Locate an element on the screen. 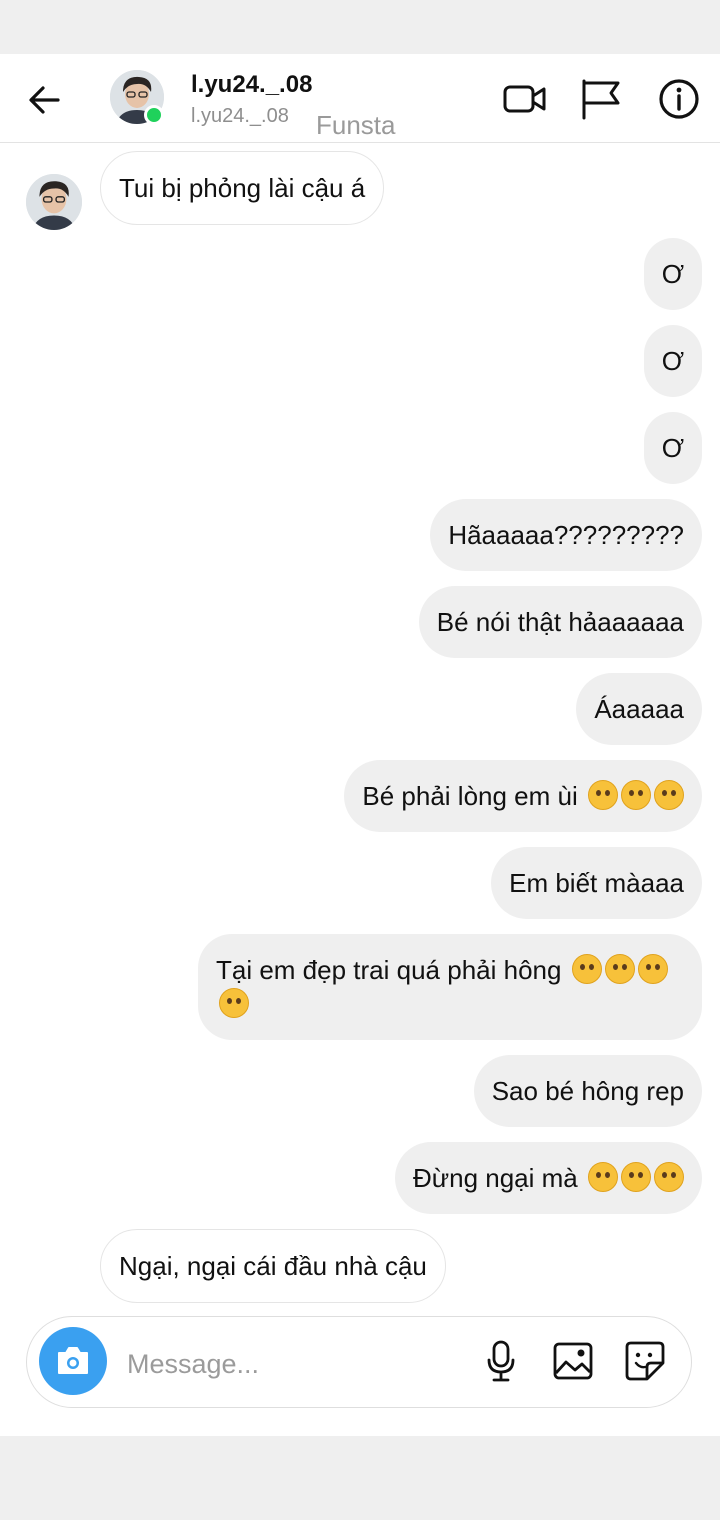 This screenshot has height=1520, width=720. chat-header: l.yu24._.08 l.yu24._.08 Funsta is located at coordinates (360, 98).